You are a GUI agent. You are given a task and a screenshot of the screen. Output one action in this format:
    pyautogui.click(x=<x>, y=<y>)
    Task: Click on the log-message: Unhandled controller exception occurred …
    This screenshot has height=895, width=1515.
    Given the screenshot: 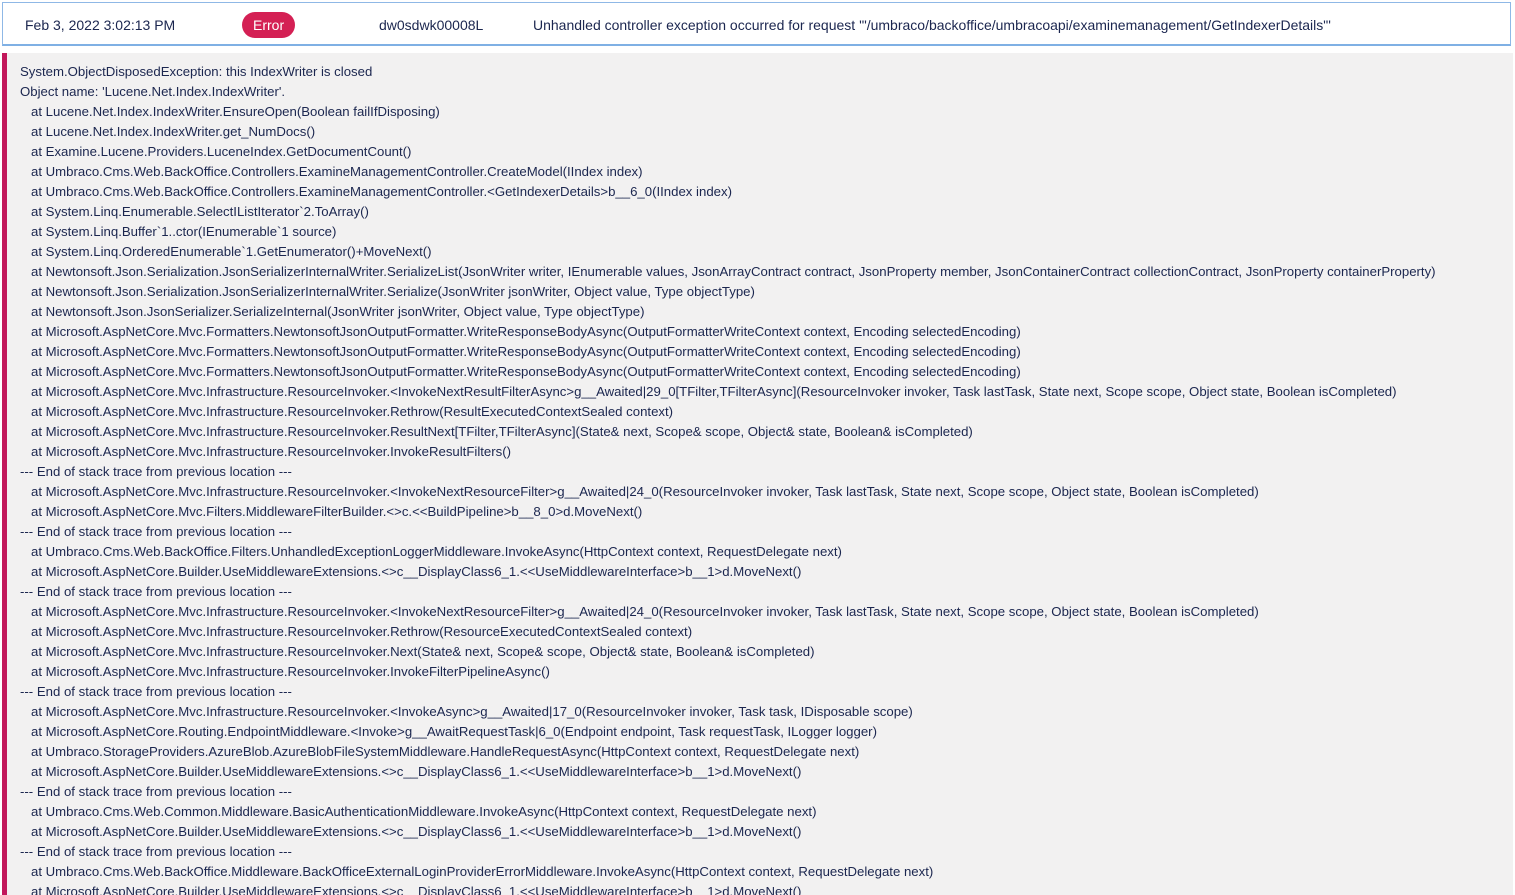 What is the action you would take?
    pyautogui.click(x=932, y=25)
    